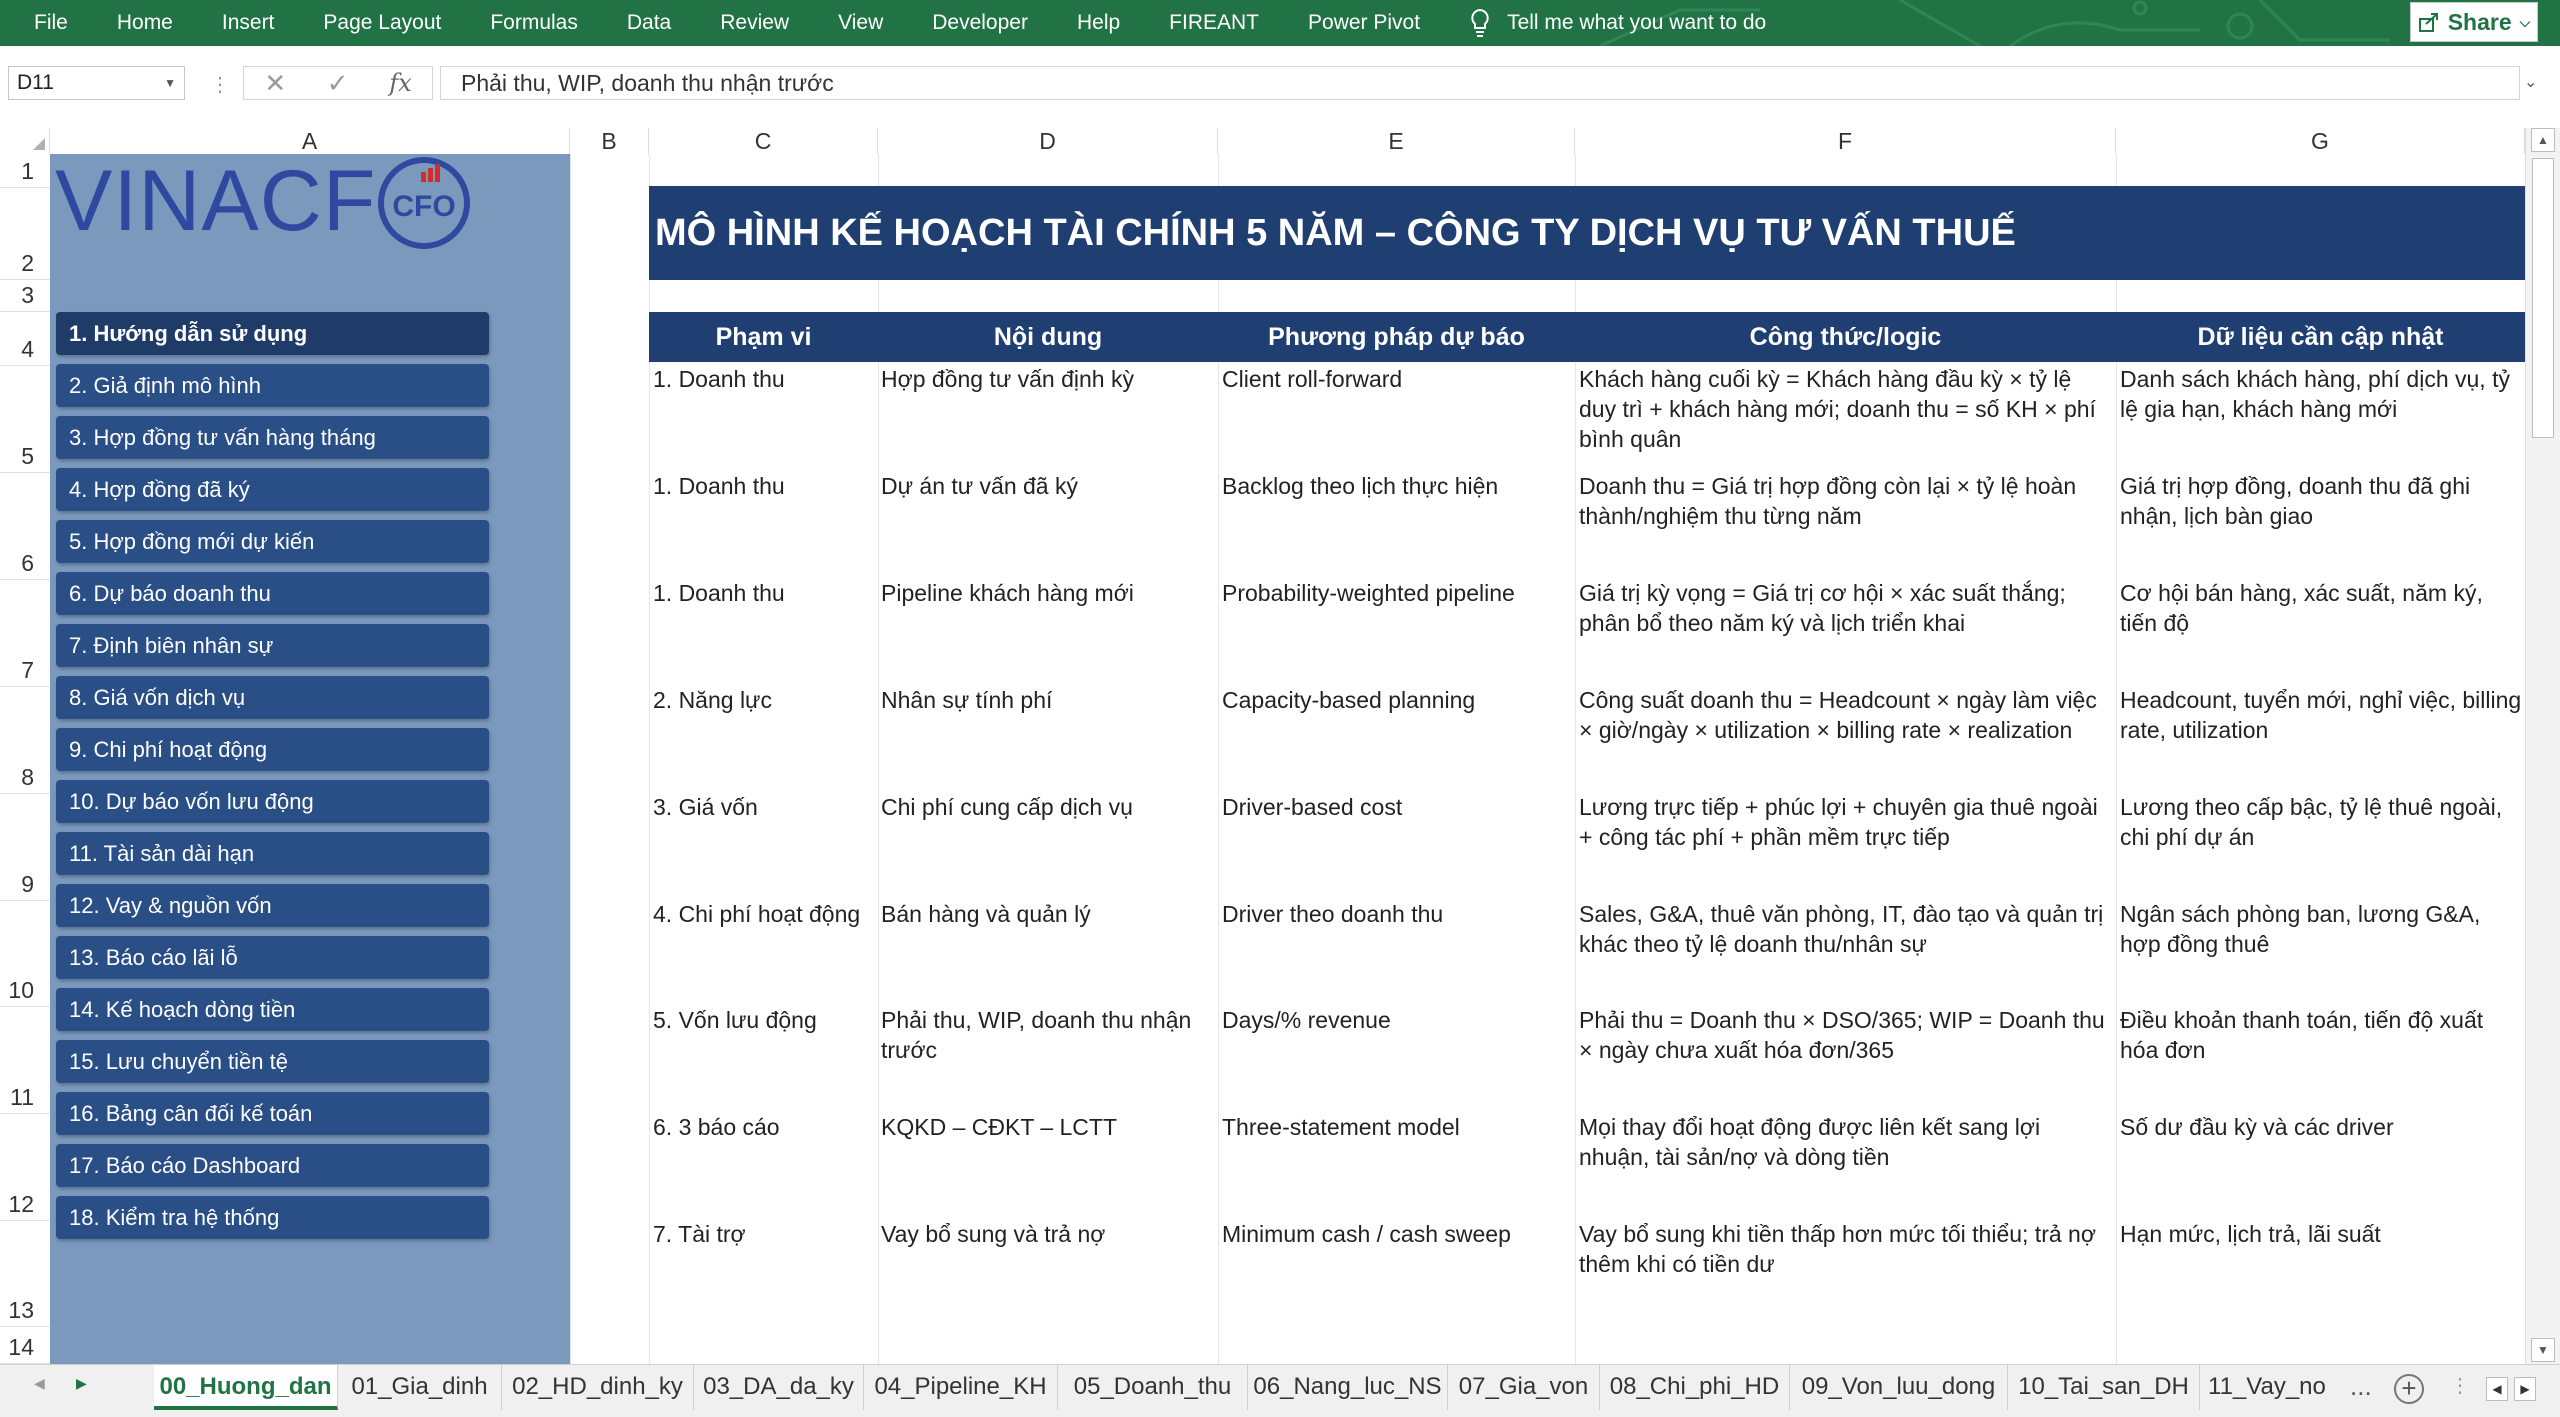 The width and height of the screenshot is (2560, 1417). What do you see at coordinates (2543, 1350) in the screenshot?
I see `scroll-down-icon: ▼` at bounding box center [2543, 1350].